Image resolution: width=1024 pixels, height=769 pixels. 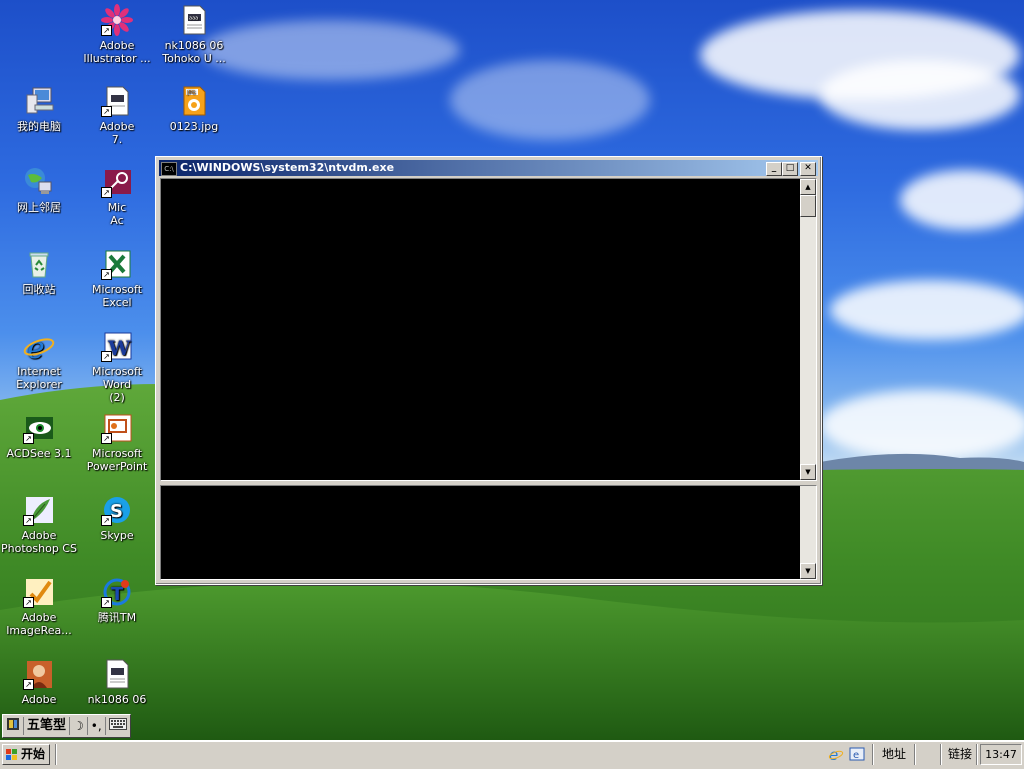 I want to click on desktop-icon-my-computer: 我的电脑, so click(x=39, y=109).